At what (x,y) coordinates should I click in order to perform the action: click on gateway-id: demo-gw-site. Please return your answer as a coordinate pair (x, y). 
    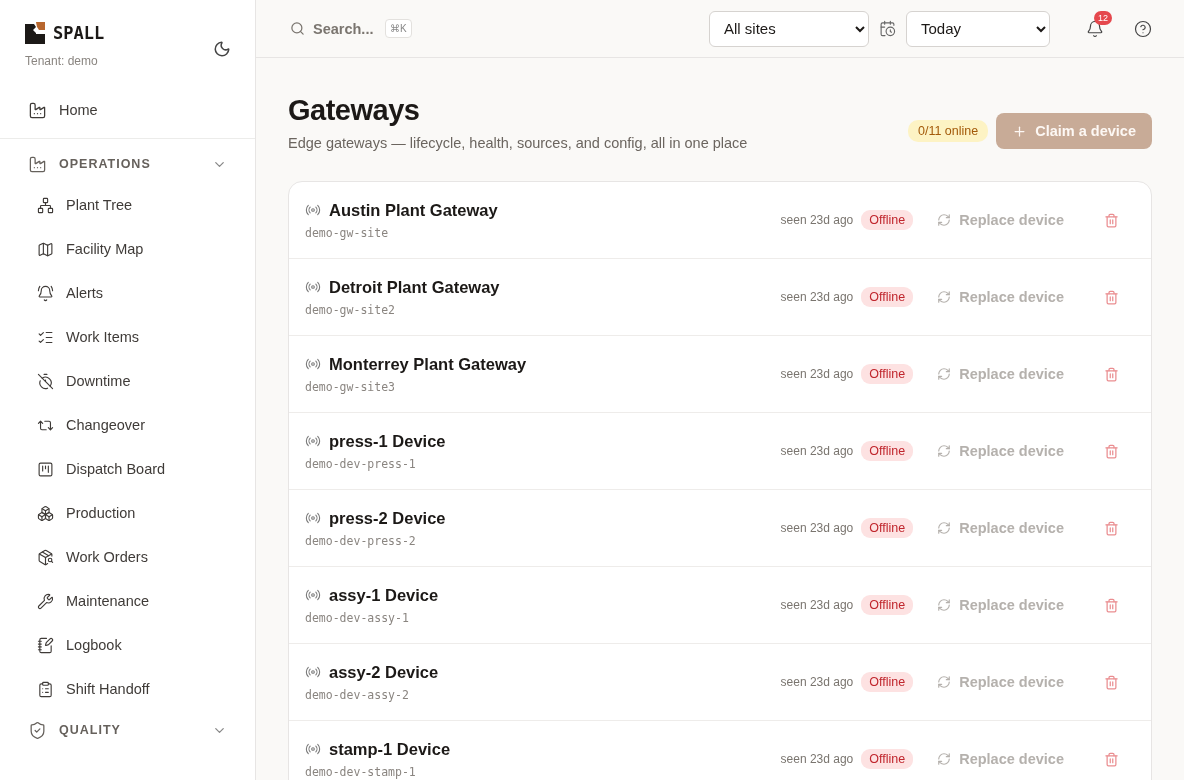
    Looking at the image, I should click on (347, 232).